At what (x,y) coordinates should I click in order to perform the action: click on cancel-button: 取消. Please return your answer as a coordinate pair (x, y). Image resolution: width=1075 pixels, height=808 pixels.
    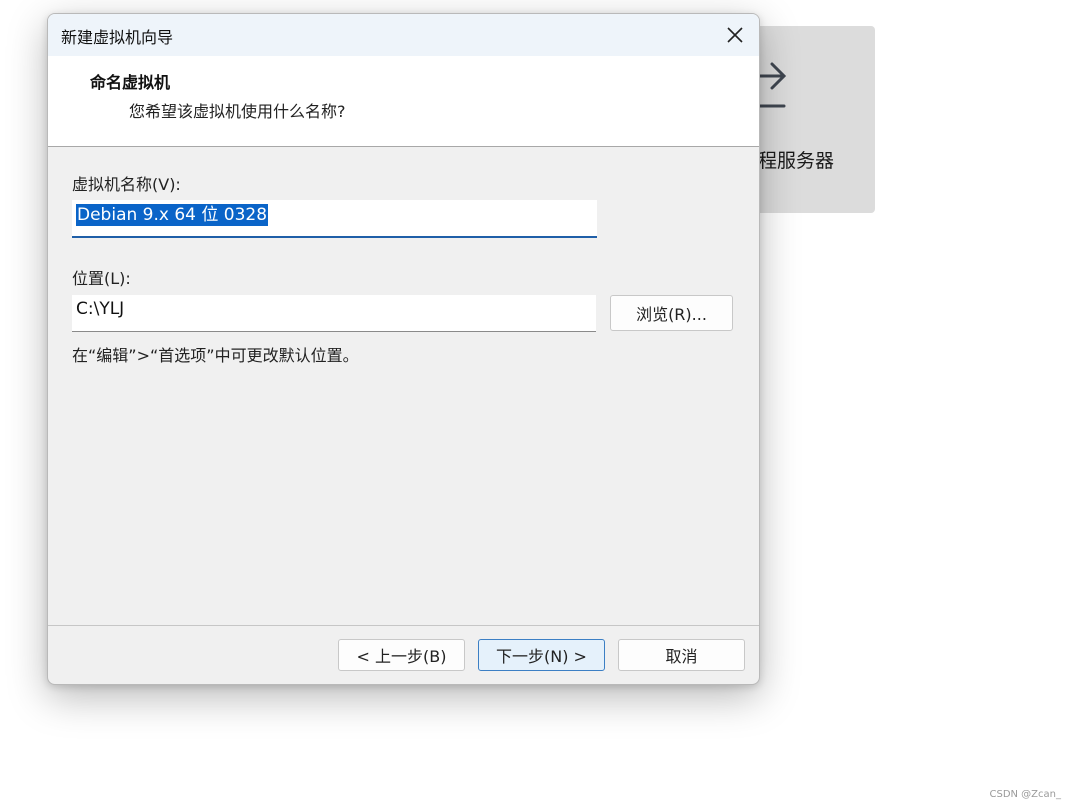
    Looking at the image, I should click on (681, 655).